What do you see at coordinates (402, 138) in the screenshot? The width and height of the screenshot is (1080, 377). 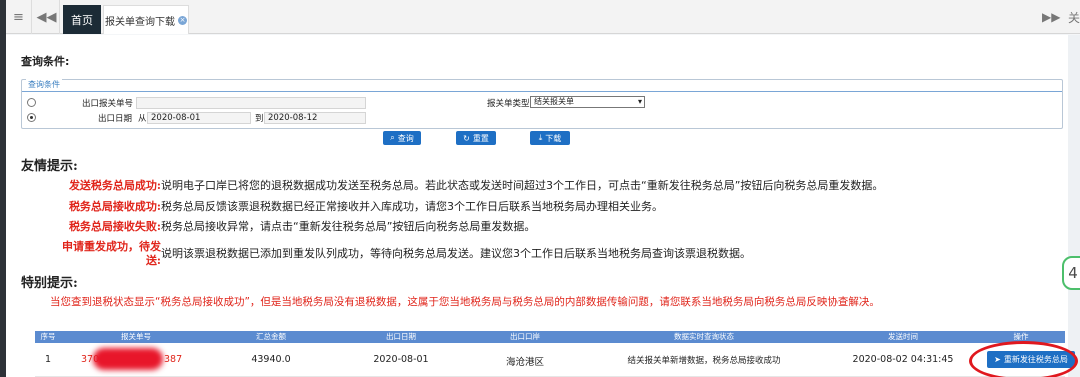 I see `search-button: ⌕ 查询` at bounding box center [402, 138].